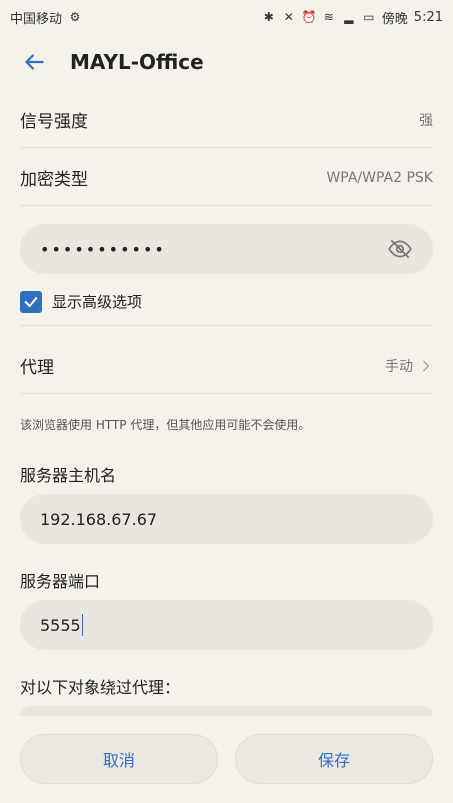 This screenshot has width=453, height=803. I want to click on advanced-options-checkbox, so click(31, 301).